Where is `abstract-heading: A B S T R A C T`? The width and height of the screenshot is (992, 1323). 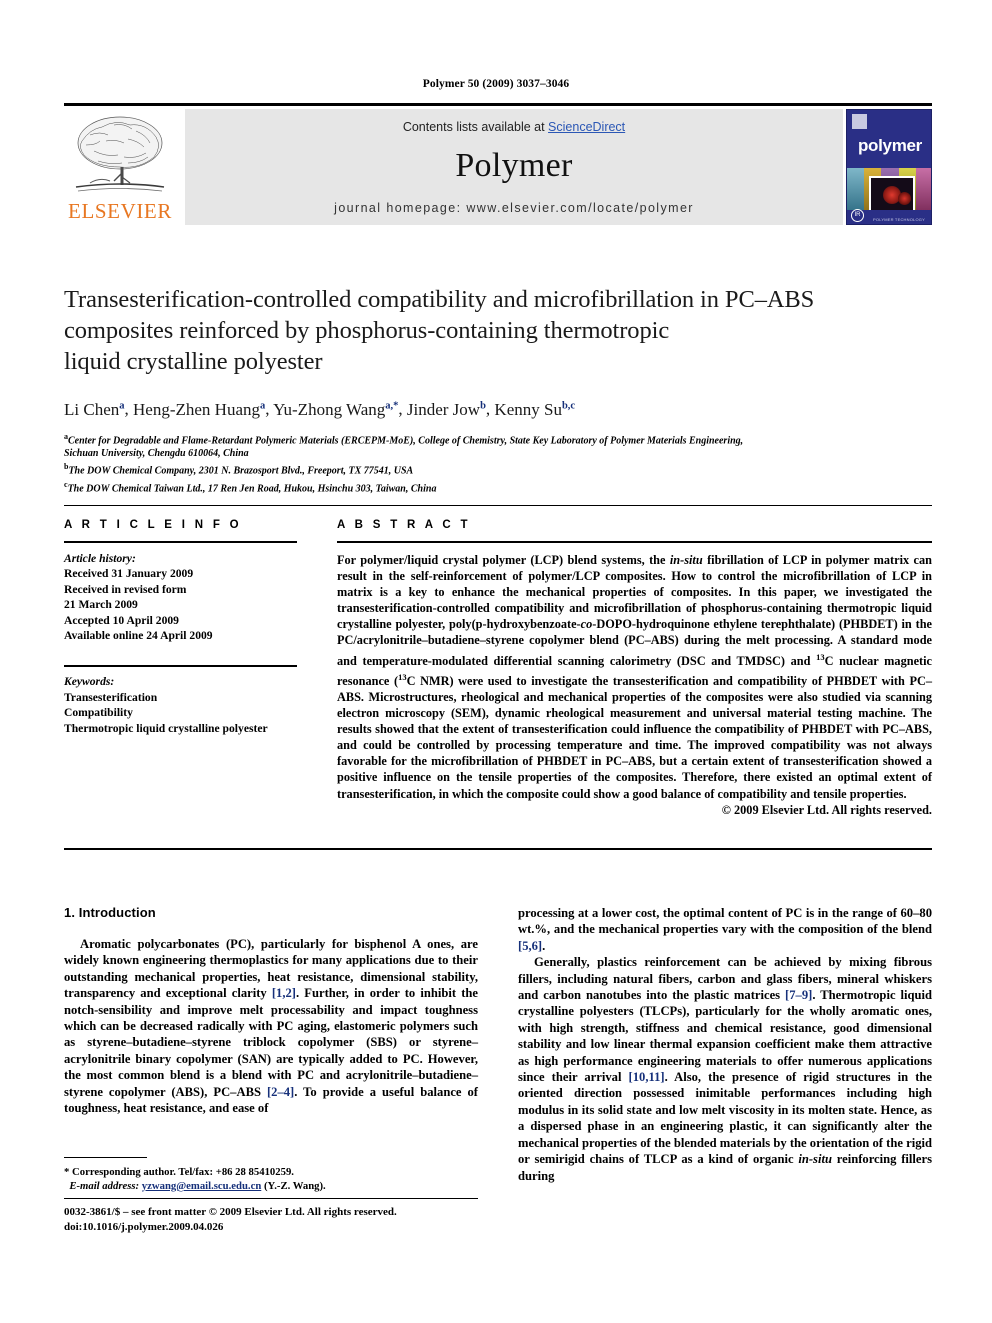 abstract-heading: A B S T R A C T is located at coordinates (404, 525).